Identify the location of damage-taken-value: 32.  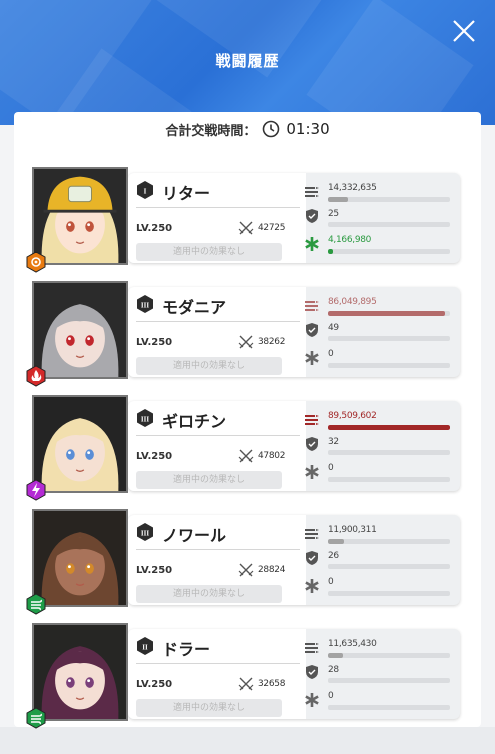
(333, 442).